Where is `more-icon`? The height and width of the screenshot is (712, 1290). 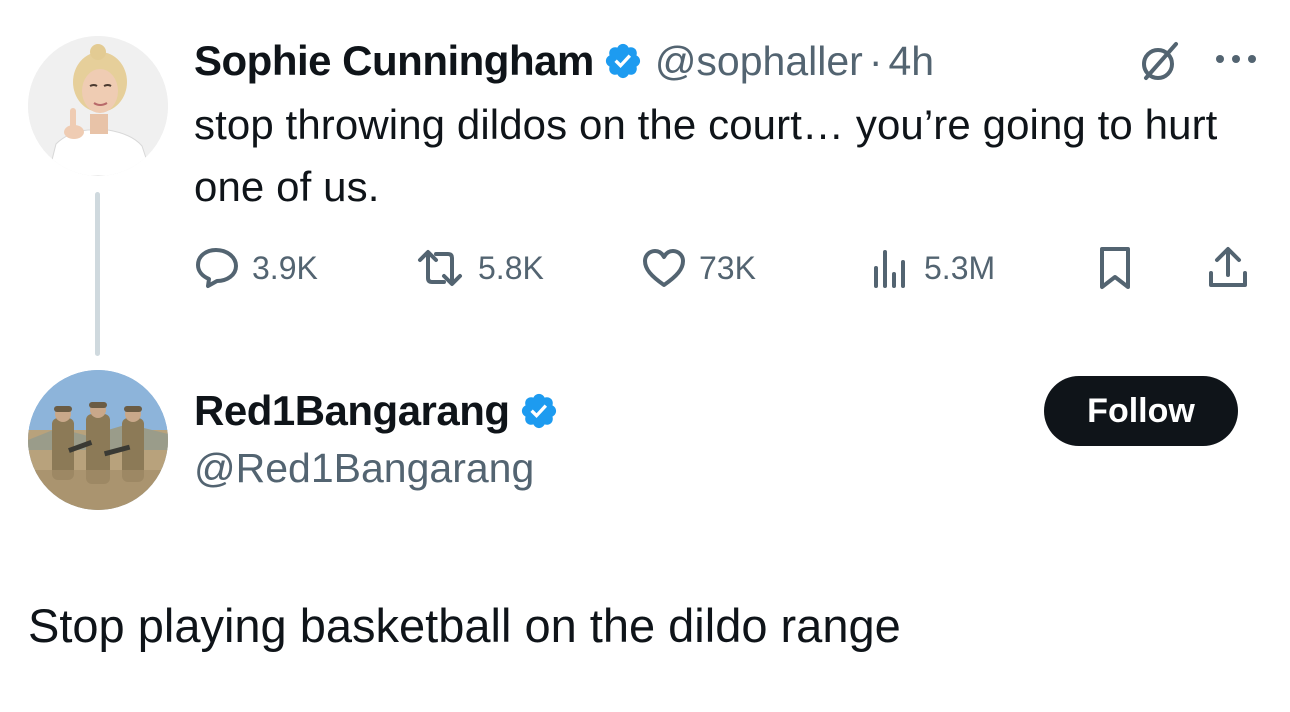
more-icon is located at coordinates (1236, 59).